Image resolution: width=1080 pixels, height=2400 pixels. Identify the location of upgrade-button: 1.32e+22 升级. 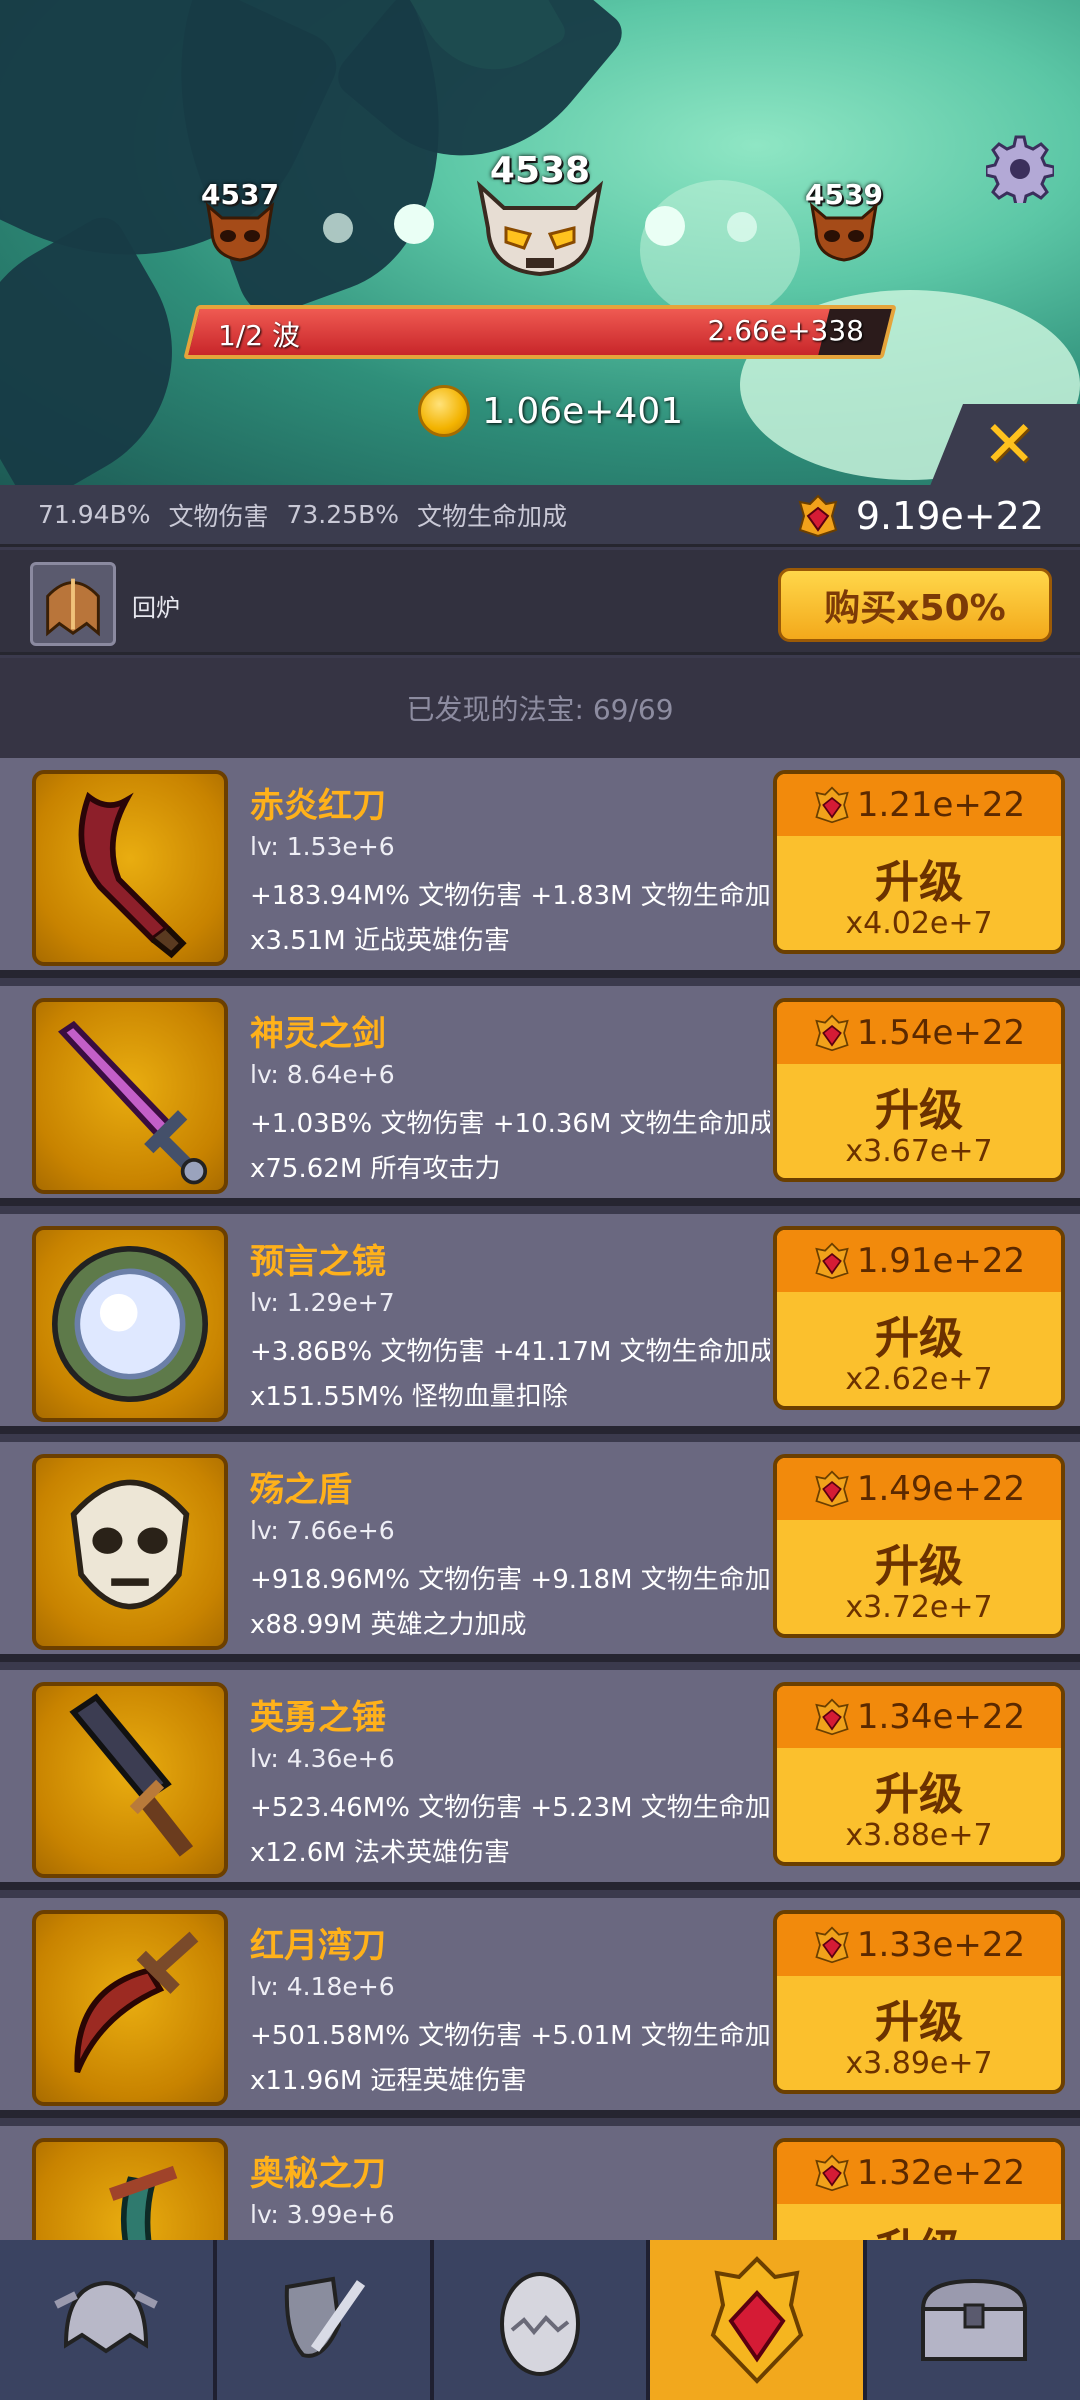
(919, 2189).